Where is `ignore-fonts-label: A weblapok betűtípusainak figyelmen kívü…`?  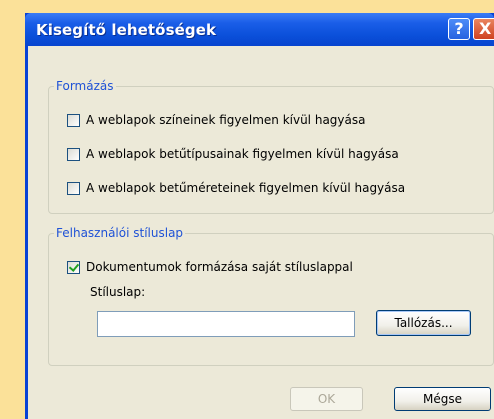
ignore-fonts-label: A weblapok betűtípusainak figyelmen kívü… is located at coordinates (242, 154).